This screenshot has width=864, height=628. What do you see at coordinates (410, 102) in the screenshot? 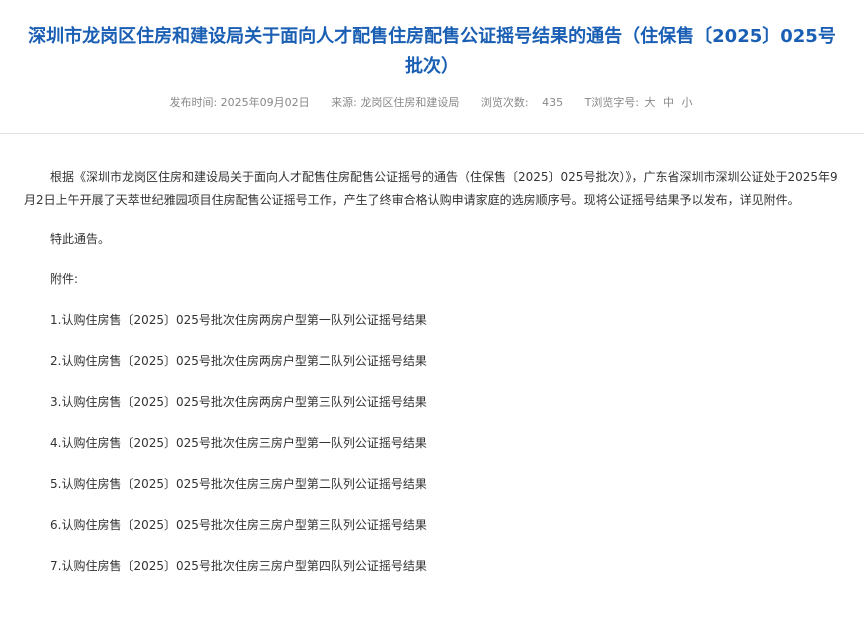
I see `source-value: 龙岗区住房和建设局` at bounding box center [410, 102].